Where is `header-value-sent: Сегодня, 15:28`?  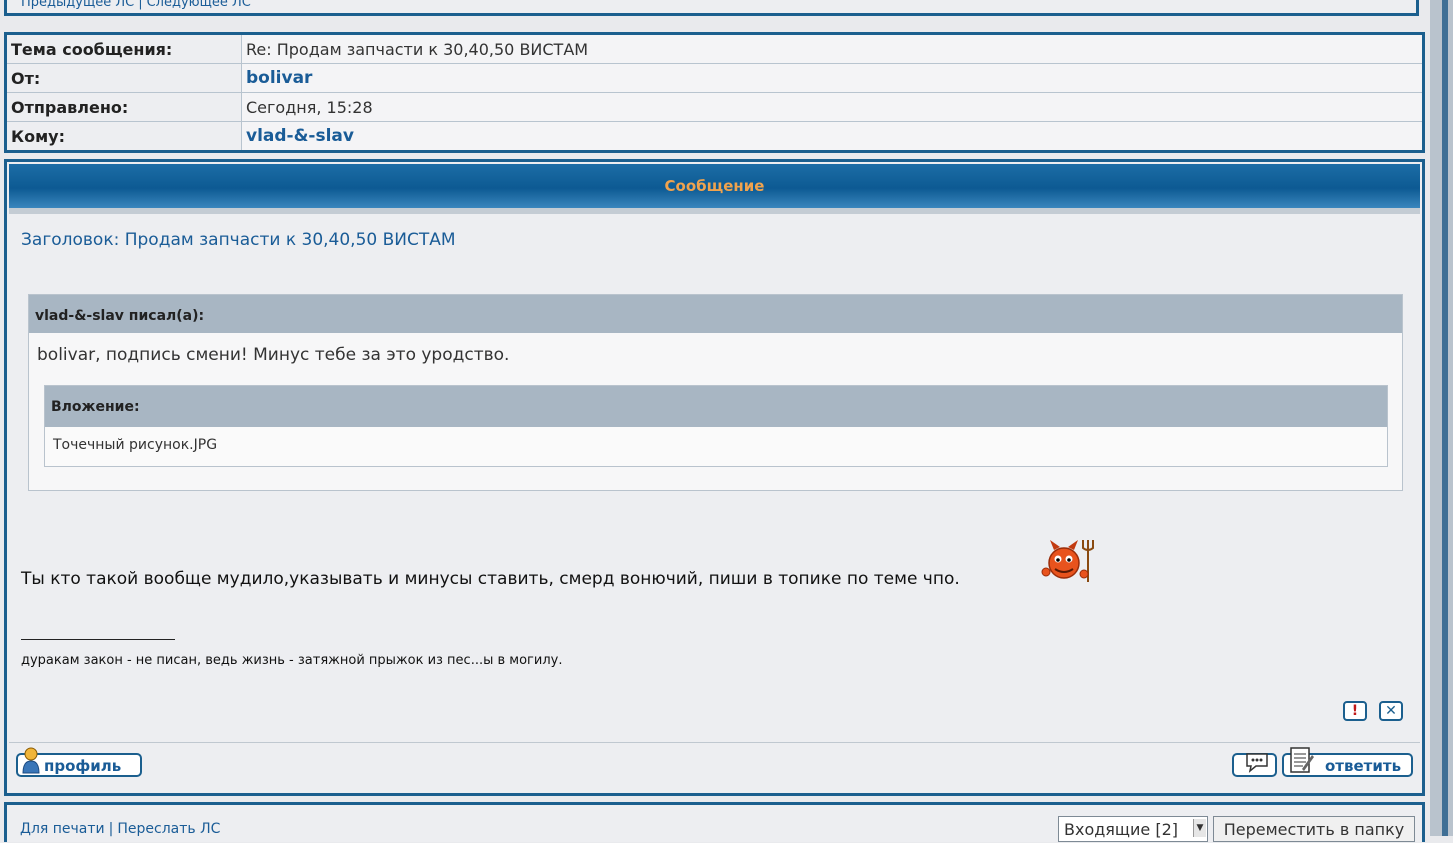 header-value-sent: Сегодня, 15:28 is located at coordinates (831, 107).